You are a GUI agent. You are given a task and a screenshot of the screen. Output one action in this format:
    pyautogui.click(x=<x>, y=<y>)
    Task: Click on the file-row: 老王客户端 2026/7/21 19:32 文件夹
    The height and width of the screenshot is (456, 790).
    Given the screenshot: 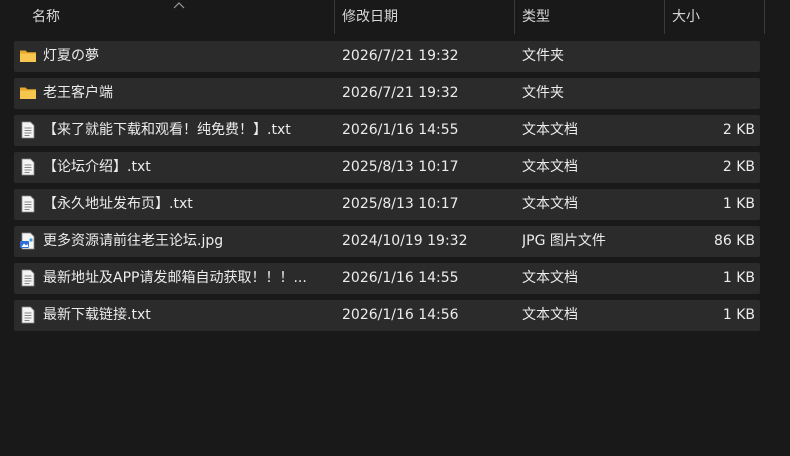 What is the action you would take?
    pyautogui.click(x=387, y=93)
    